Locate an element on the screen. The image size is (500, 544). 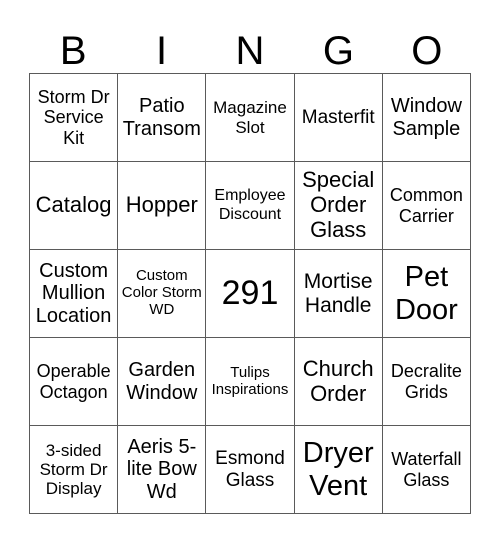
bingo-cell: Catalog is located at coordinates (74, 206).